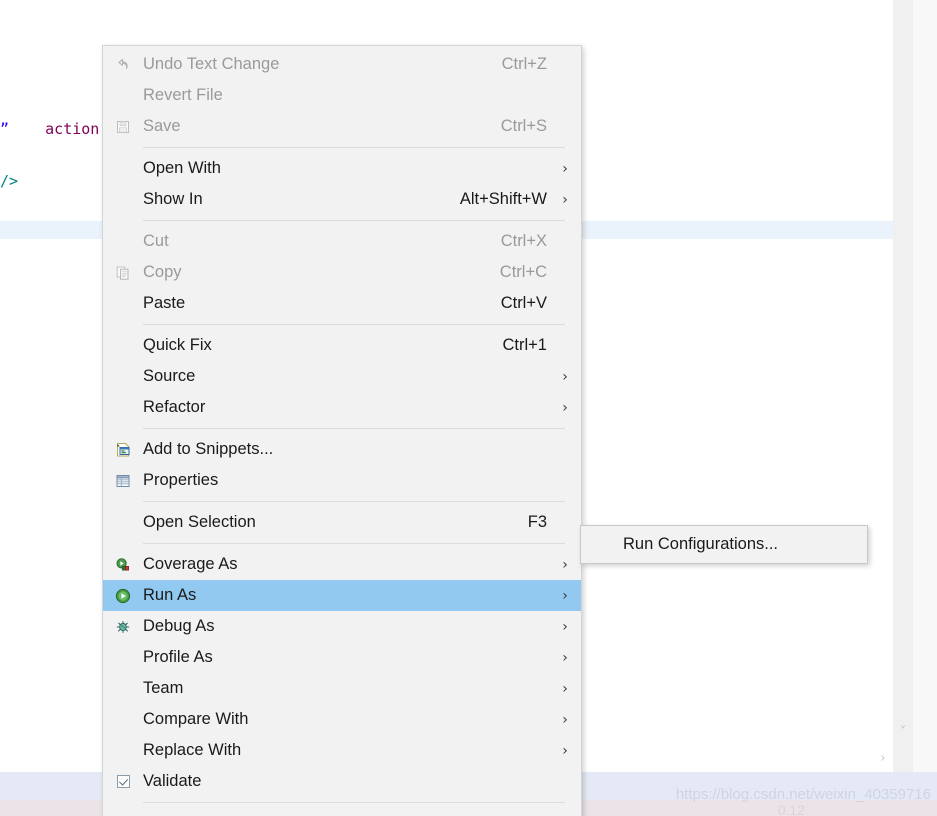 The height and width of the screenshot is (816, 937). What do you see at coordinates (123, 627) in the screenshot?
I see `debug-icon` at bounding box center [123, 627].